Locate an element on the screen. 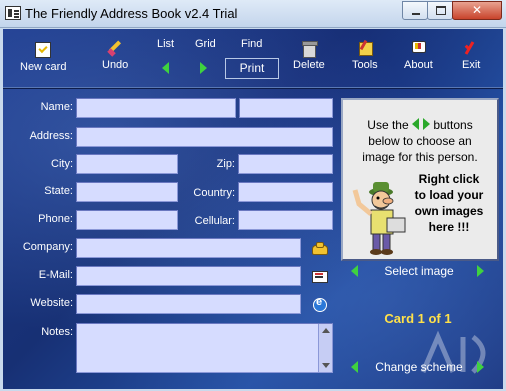 The height and width of the screenshot is (391, 506). cartoon-man-icon is located at coordinates (379, 218).